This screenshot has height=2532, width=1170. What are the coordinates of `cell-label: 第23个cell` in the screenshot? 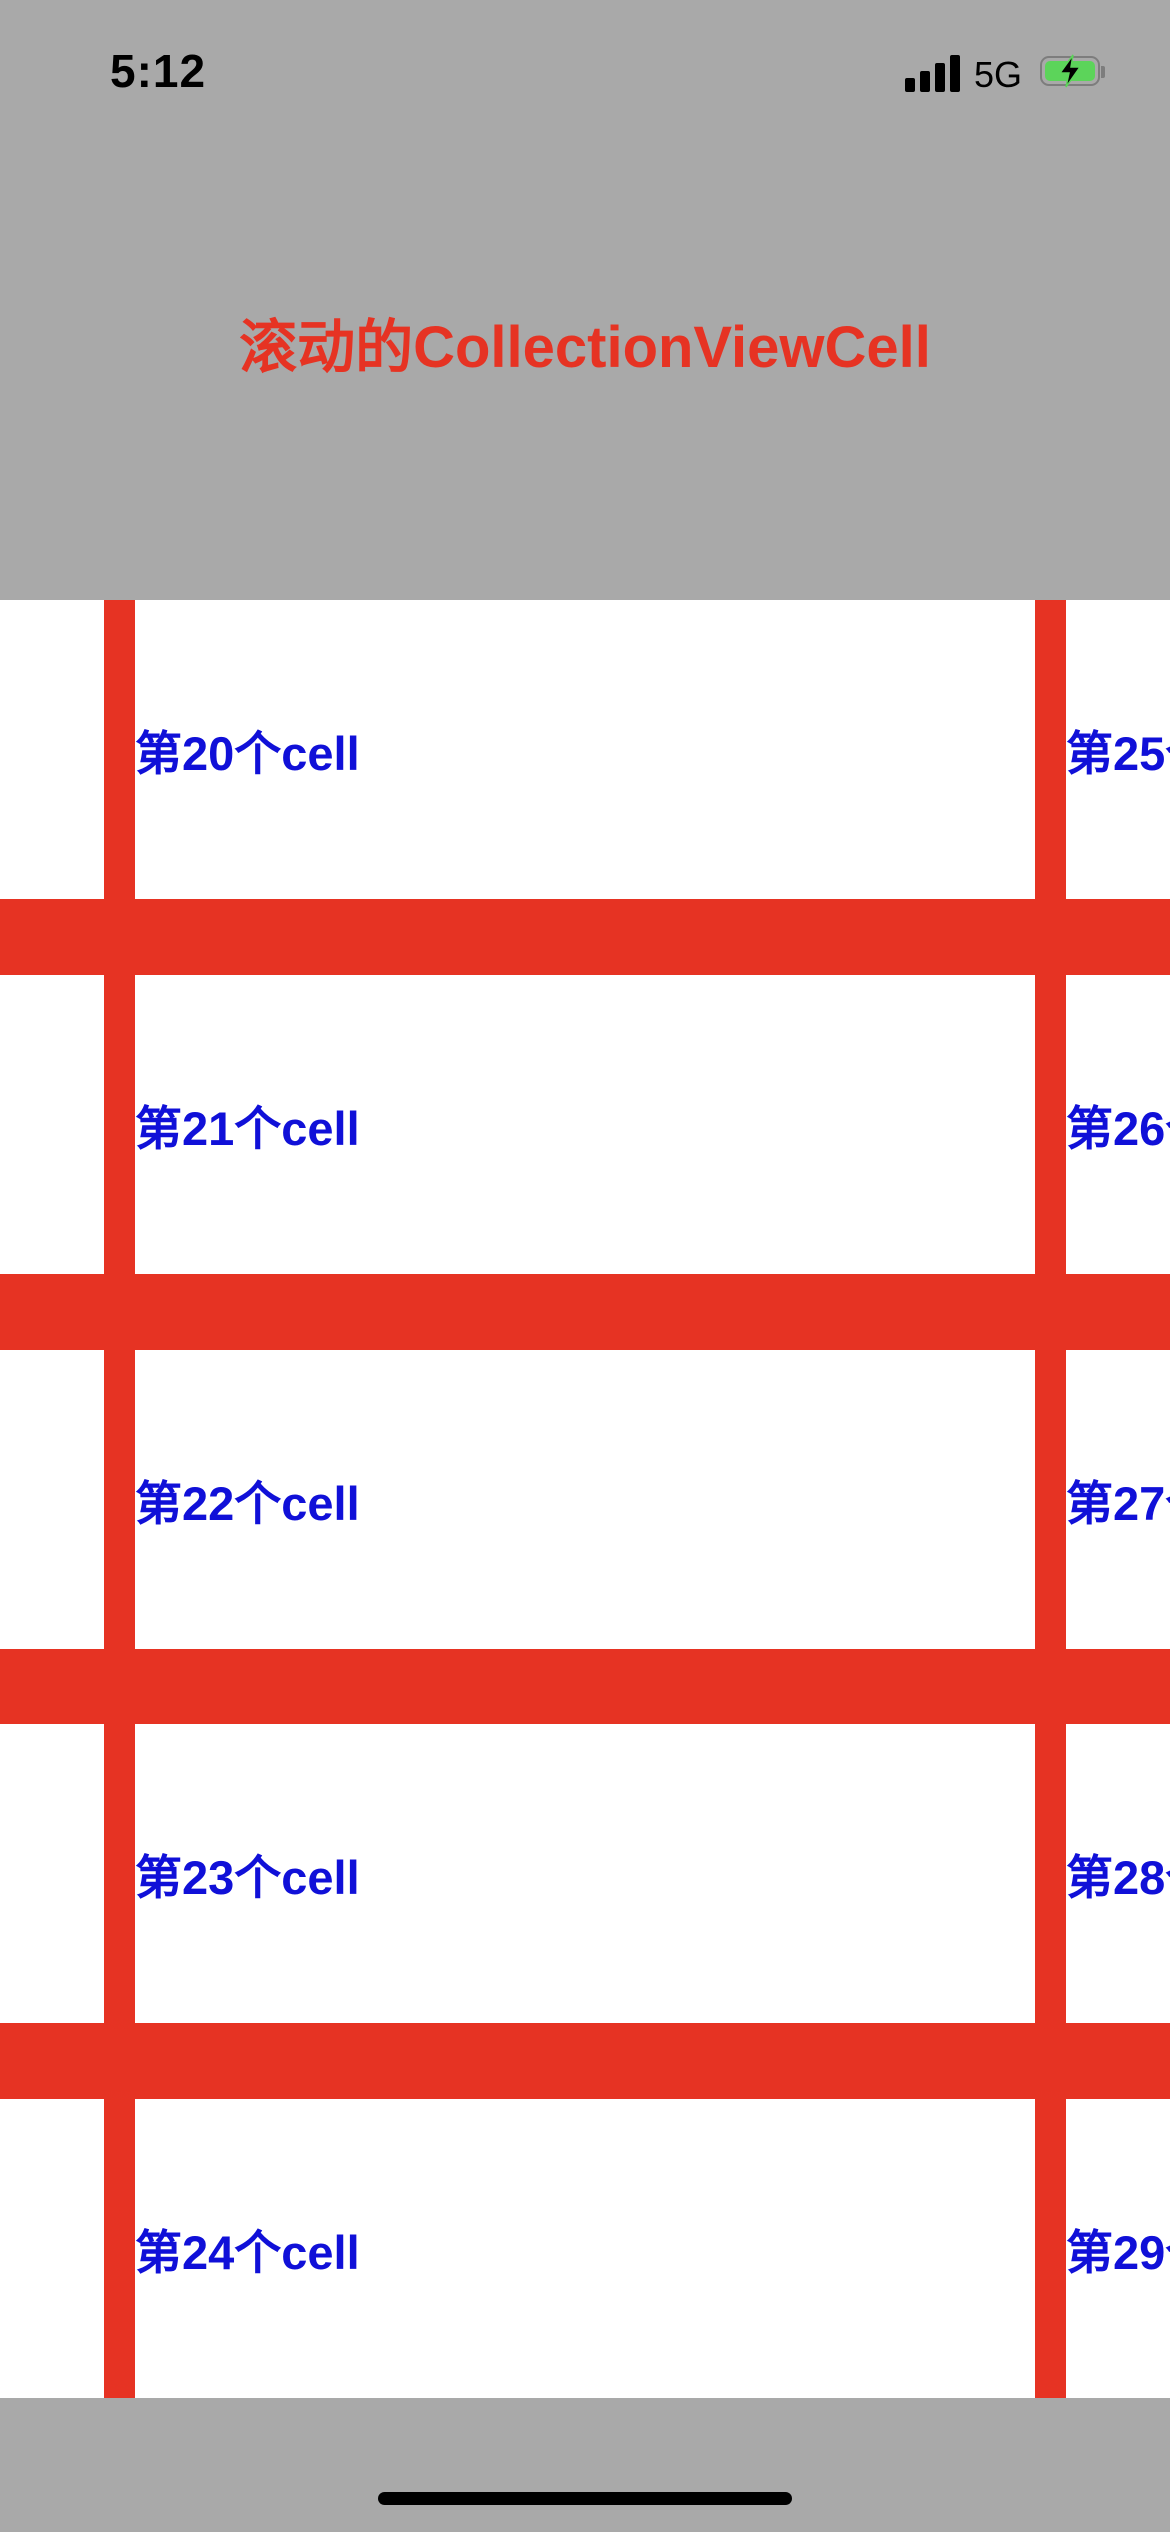 It's located at (247, 1877).